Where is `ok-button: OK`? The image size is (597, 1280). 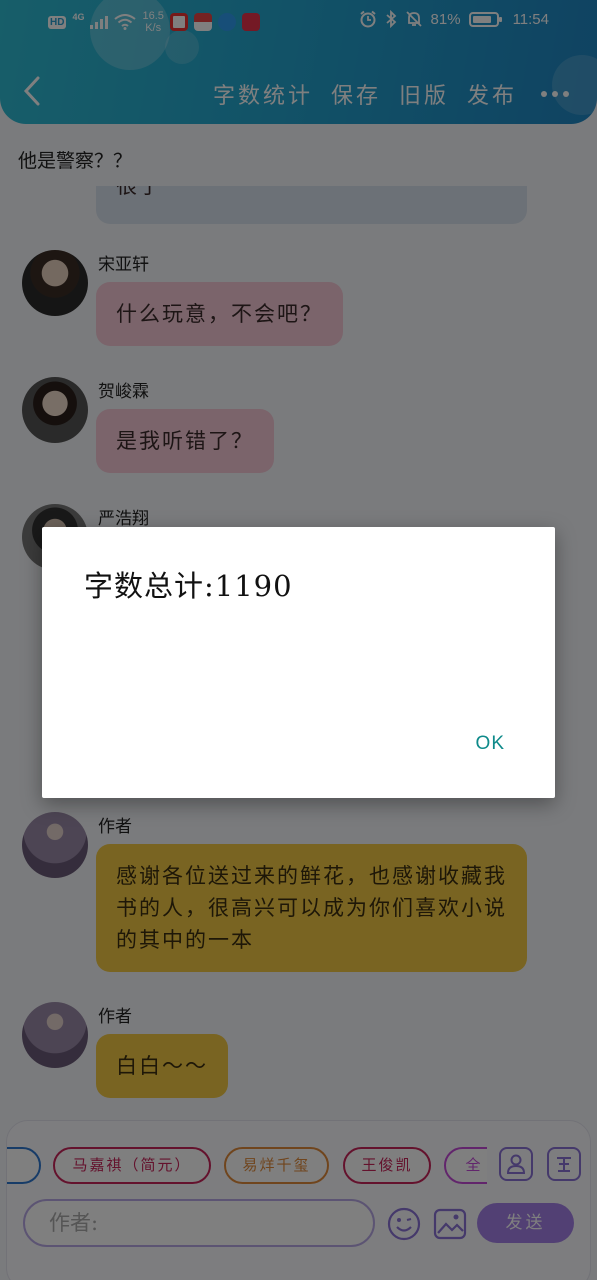 ok-button: OK is located at coordinates (490, 744).